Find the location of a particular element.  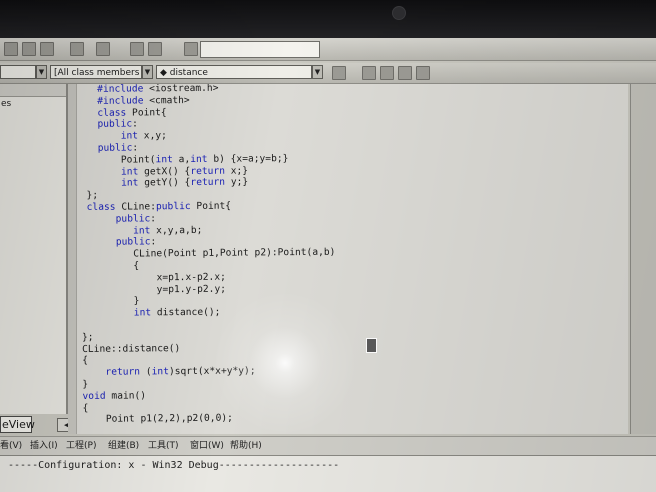

monitor-bezel is located at coordinates (328, 20).